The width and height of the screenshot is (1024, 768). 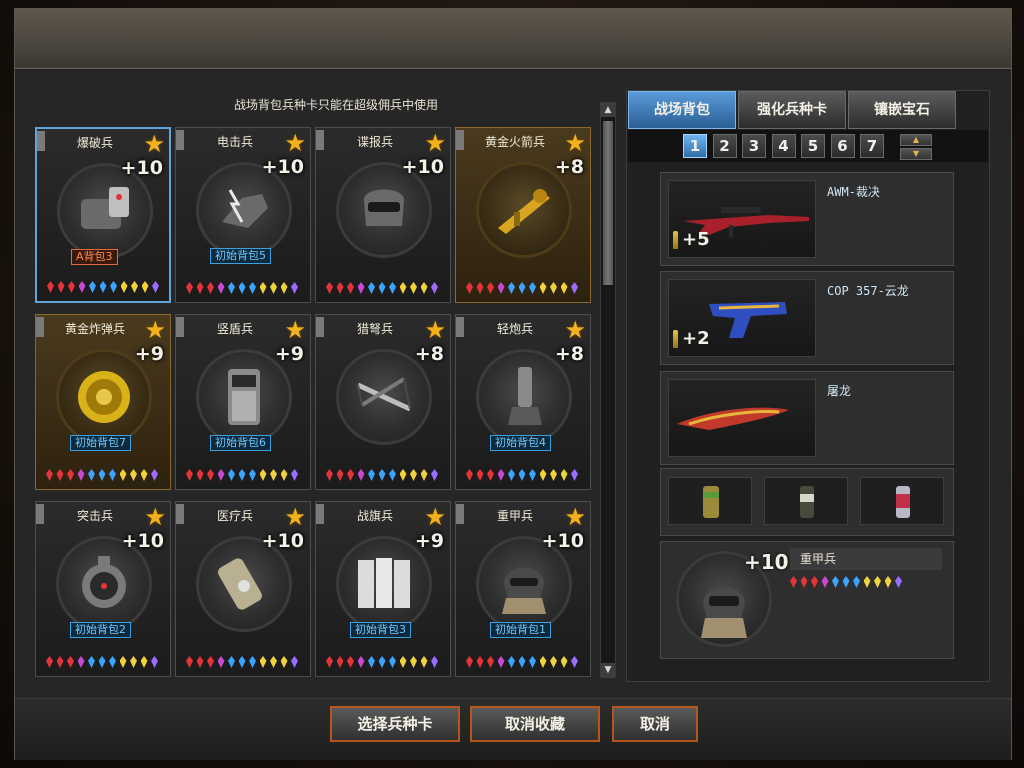 What do you see at coordinates (608, 203) in the screenshot?
I see `scroll-thumb` at bounding box center [608, 203].